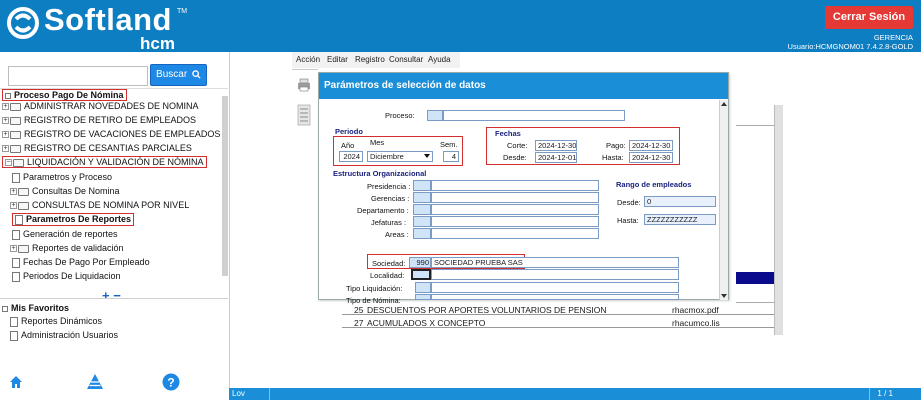 This screenshot has width=921, height=400. What do you see at coordinates (422, 197) in the screenshot?
I see `gerencias-code` at bounding box center [422, 197].